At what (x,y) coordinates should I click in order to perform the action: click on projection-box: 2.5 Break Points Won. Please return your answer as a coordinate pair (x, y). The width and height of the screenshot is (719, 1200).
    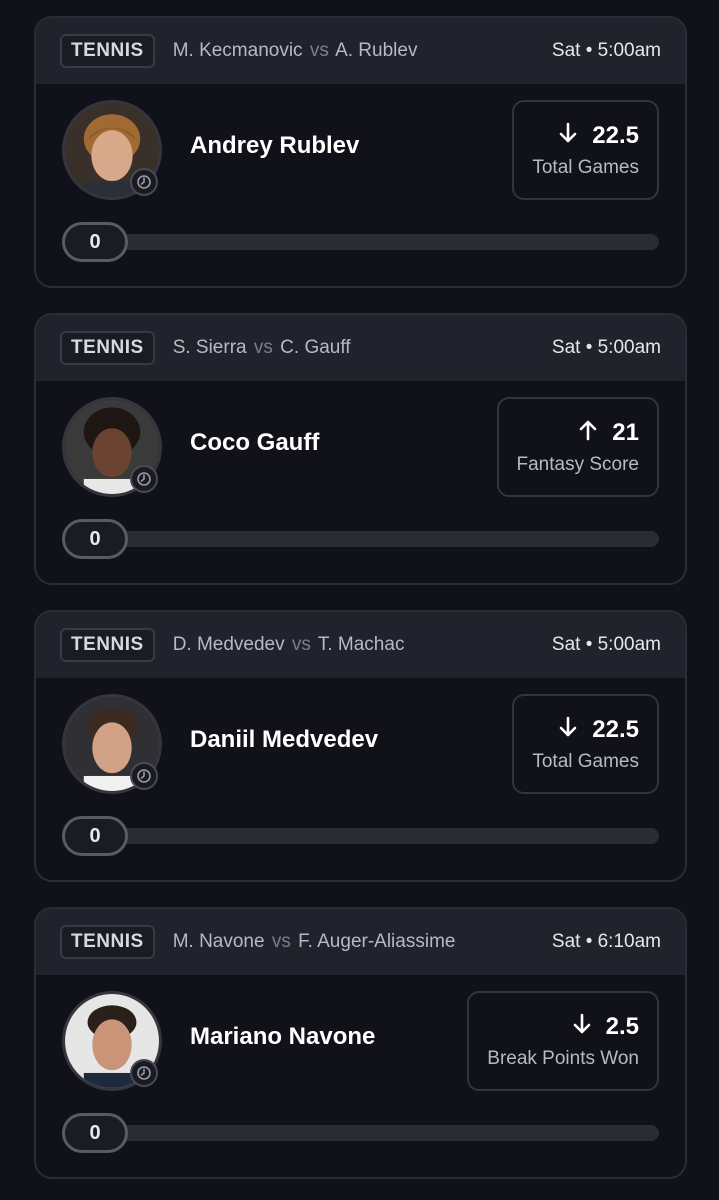
    Looking at the image, I should click on (563, 1041).